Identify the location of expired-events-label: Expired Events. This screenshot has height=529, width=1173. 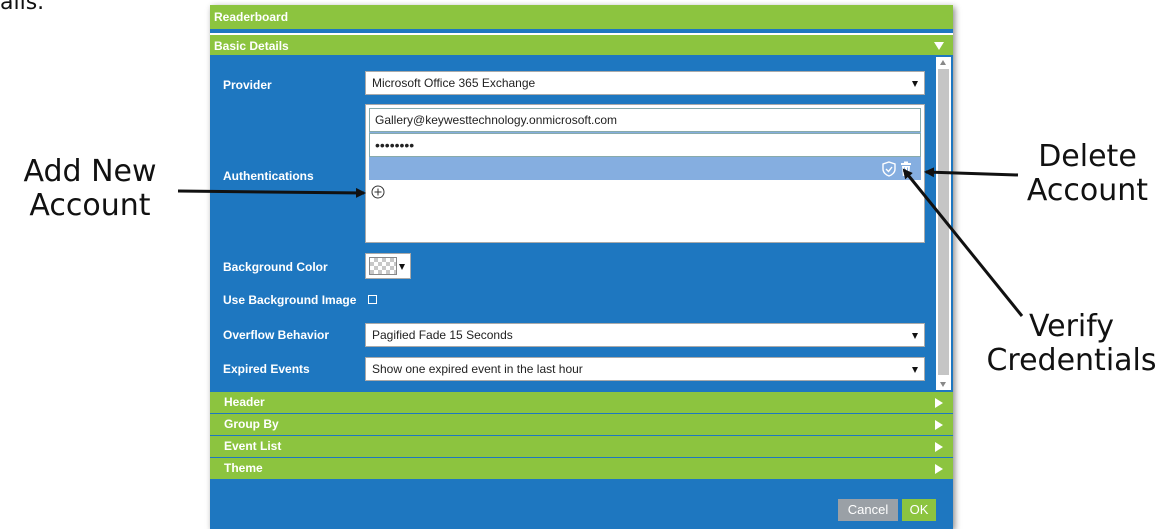
(266, 369).